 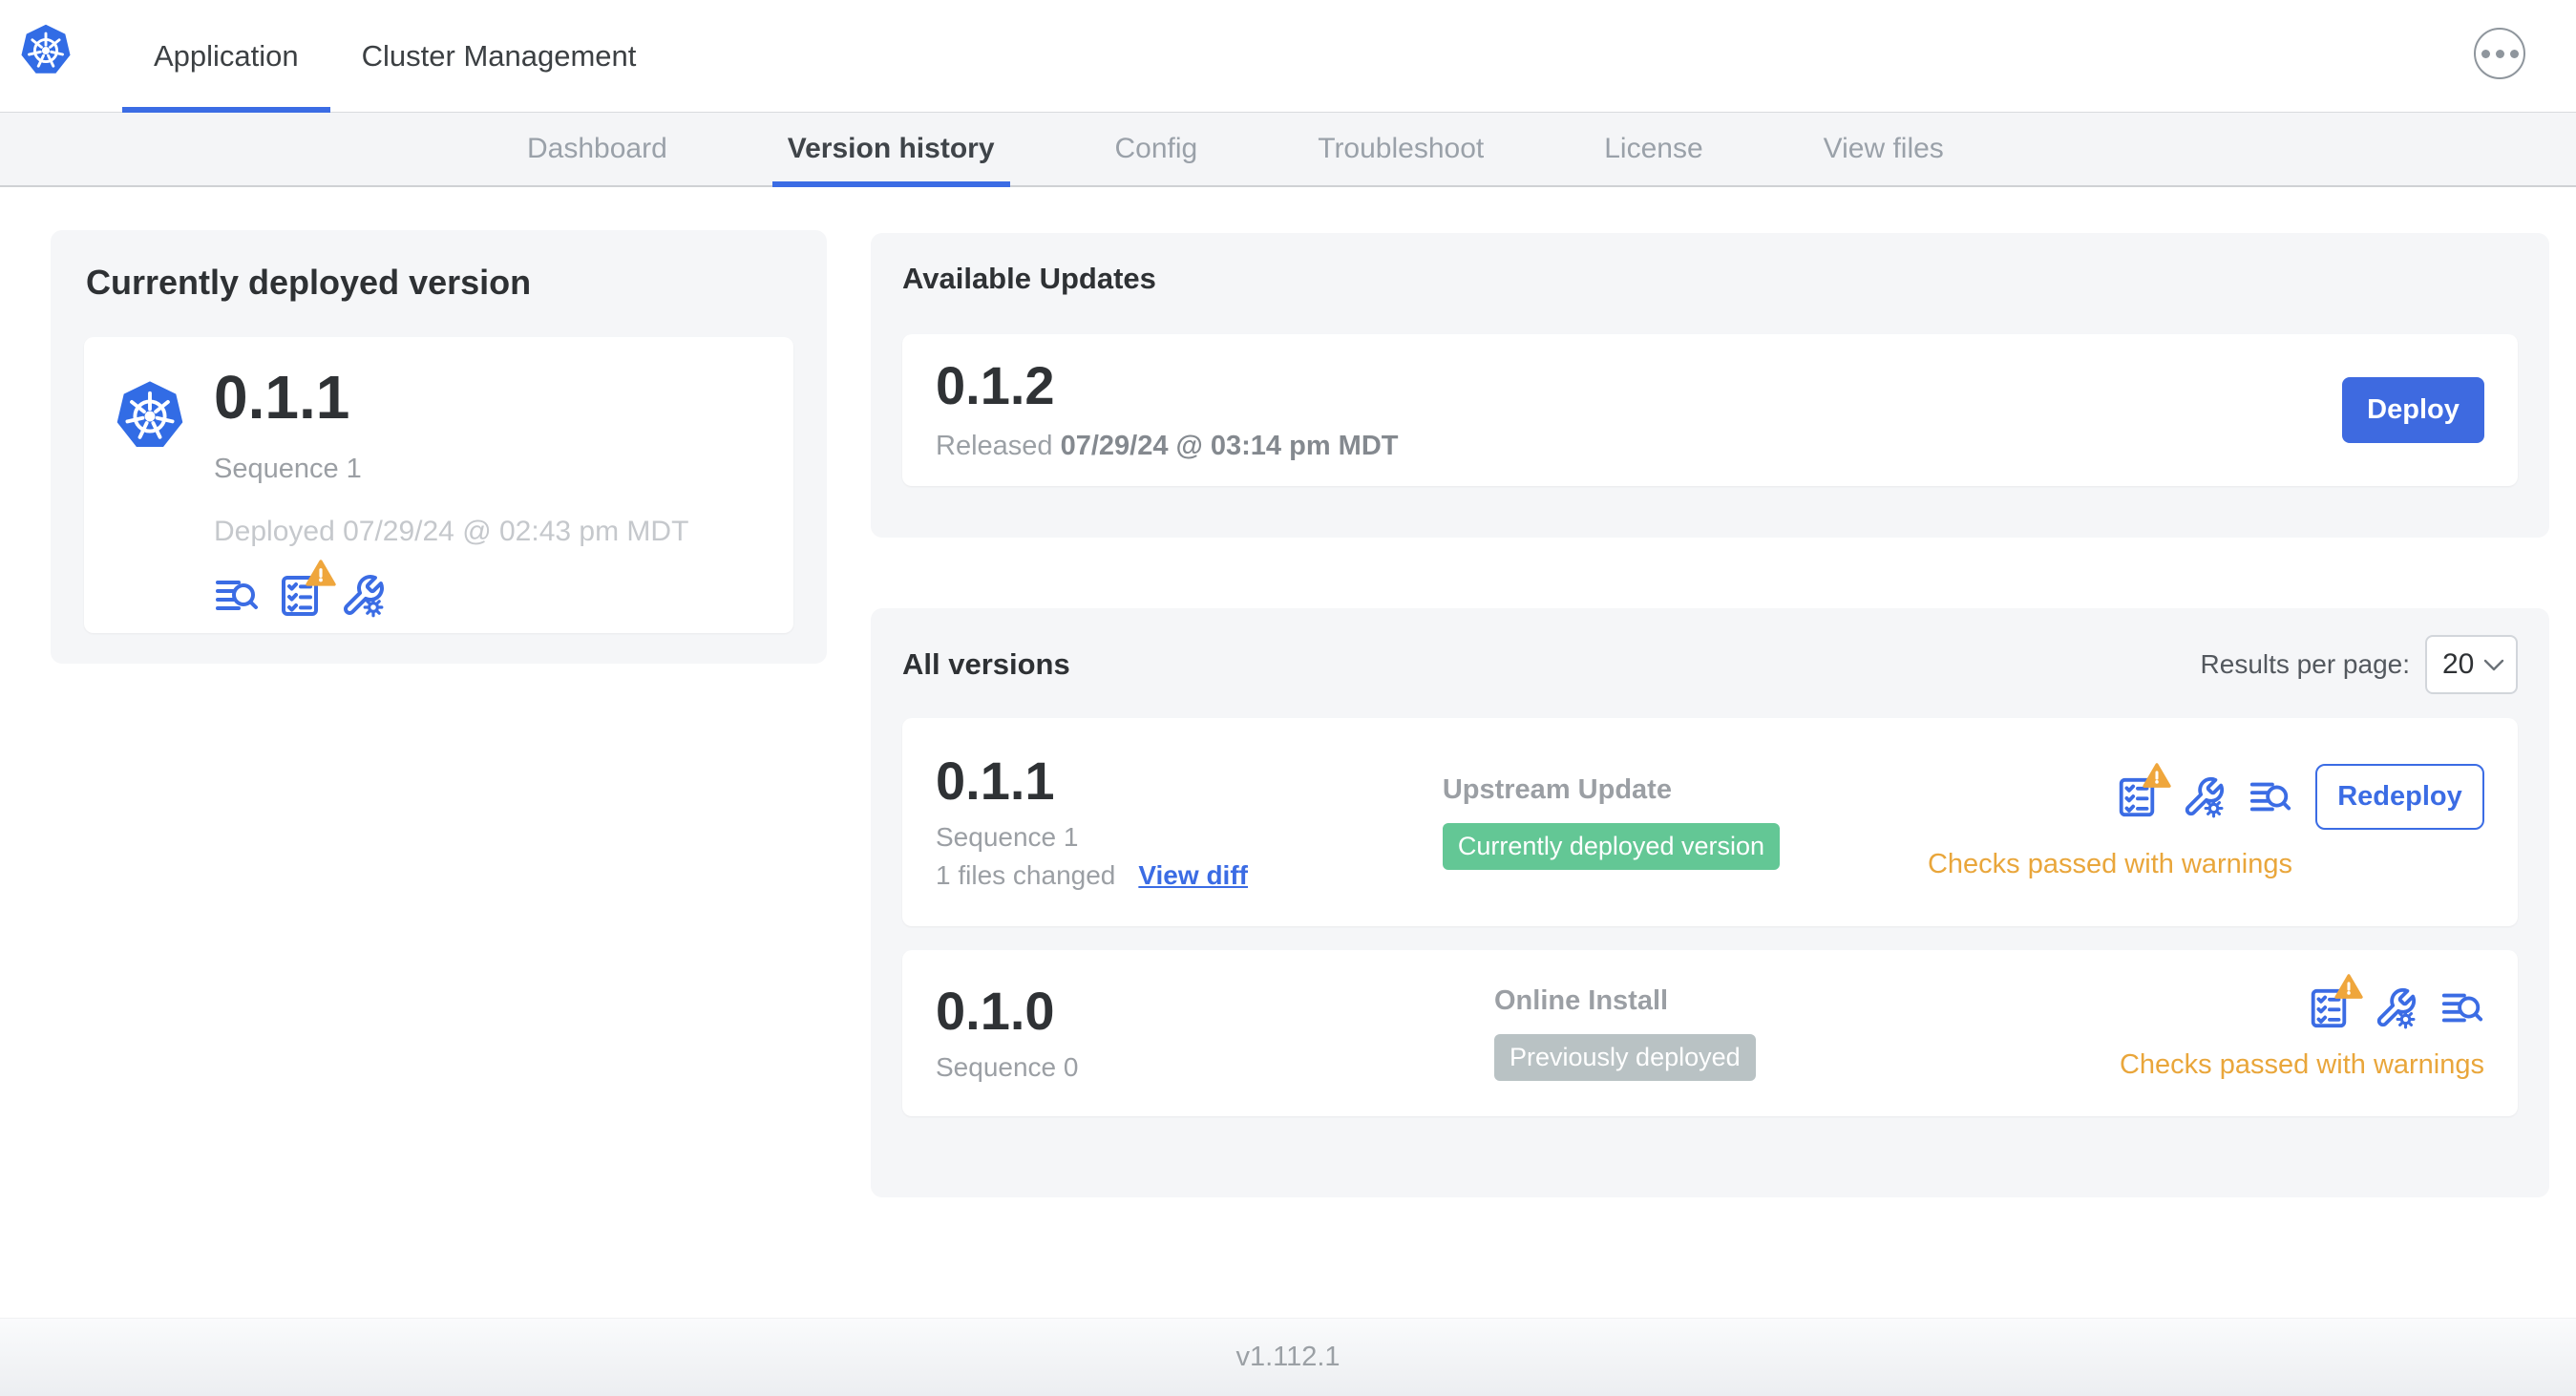 I want to click on available-updates-title: Available Updates, so click(x=1029, y=278).